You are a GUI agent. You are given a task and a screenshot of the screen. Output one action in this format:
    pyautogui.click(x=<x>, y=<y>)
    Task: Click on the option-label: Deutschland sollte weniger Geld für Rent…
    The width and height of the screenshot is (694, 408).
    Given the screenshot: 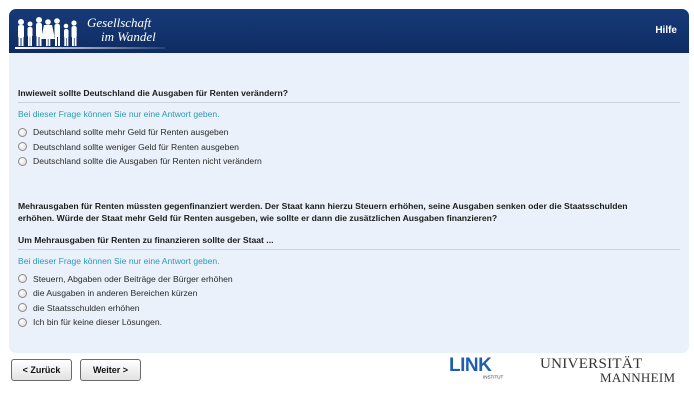 What is the action you would take?
    pyautogui.click(x=136, y=146)
    